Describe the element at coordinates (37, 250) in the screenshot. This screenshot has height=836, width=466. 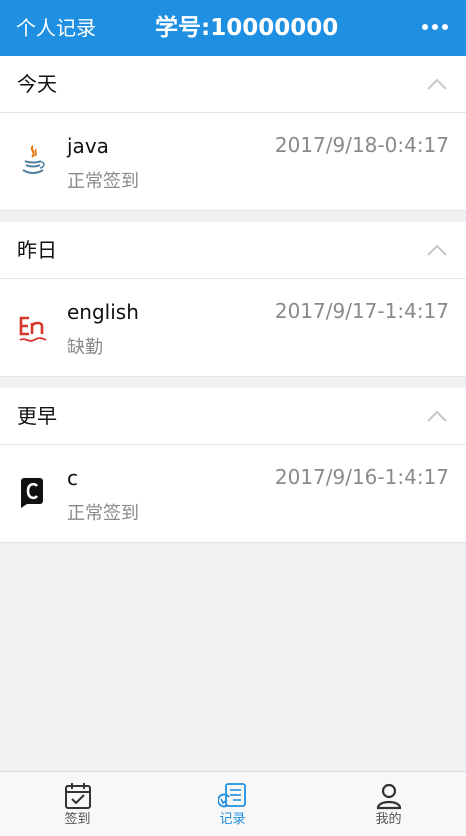
I see `section-title: 昨日` at that location.